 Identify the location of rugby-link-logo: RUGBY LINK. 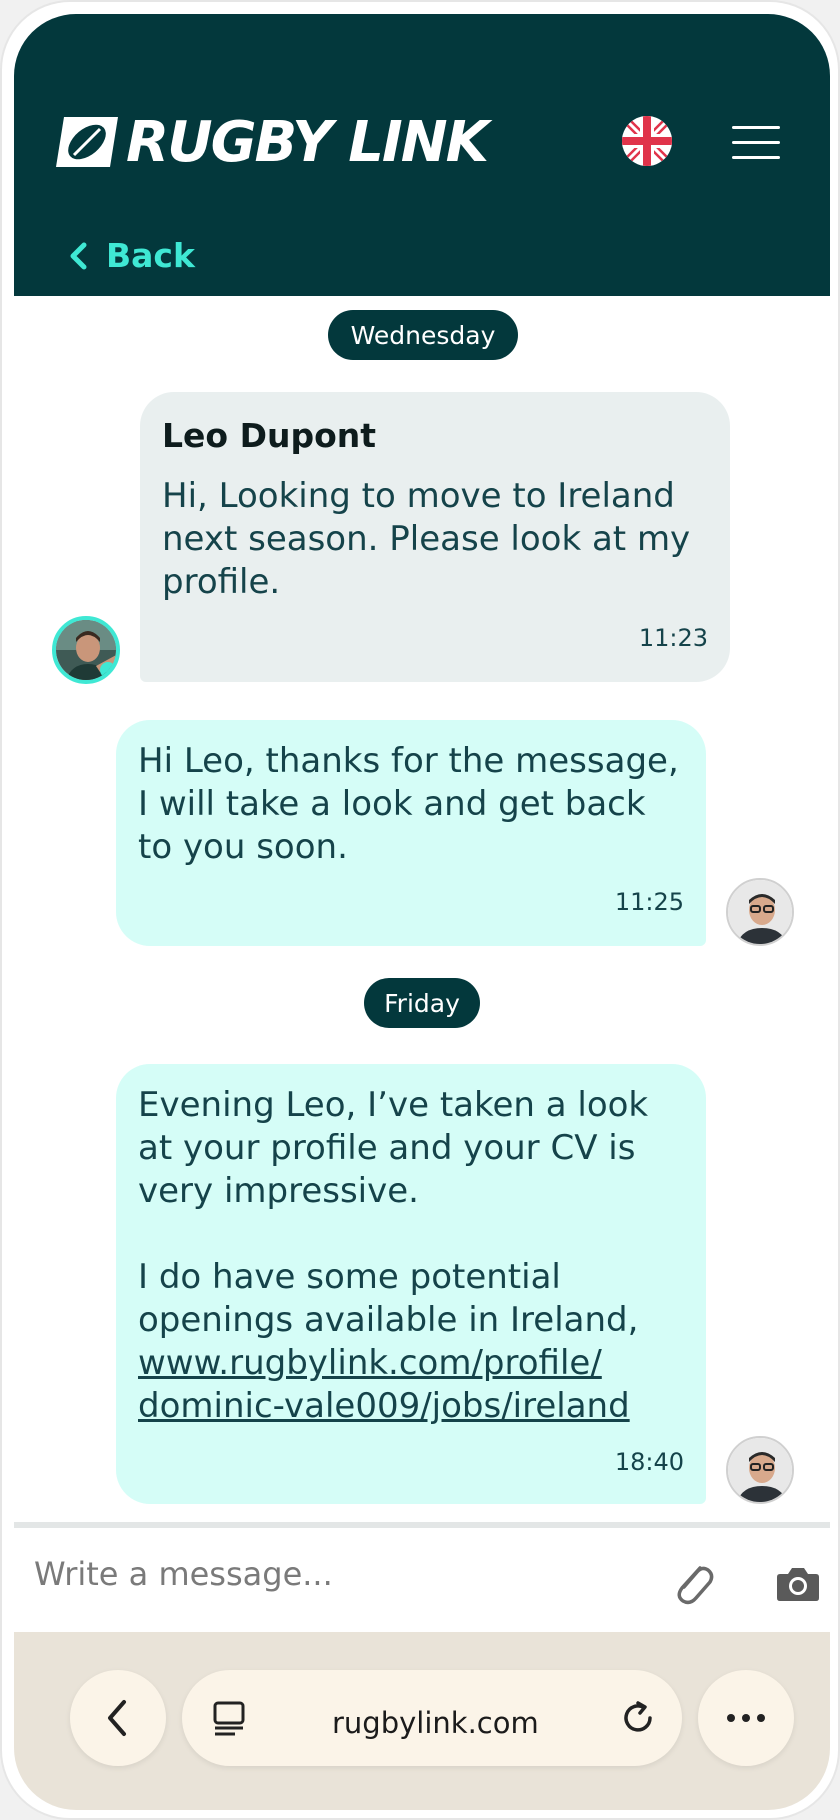
(271, 142).